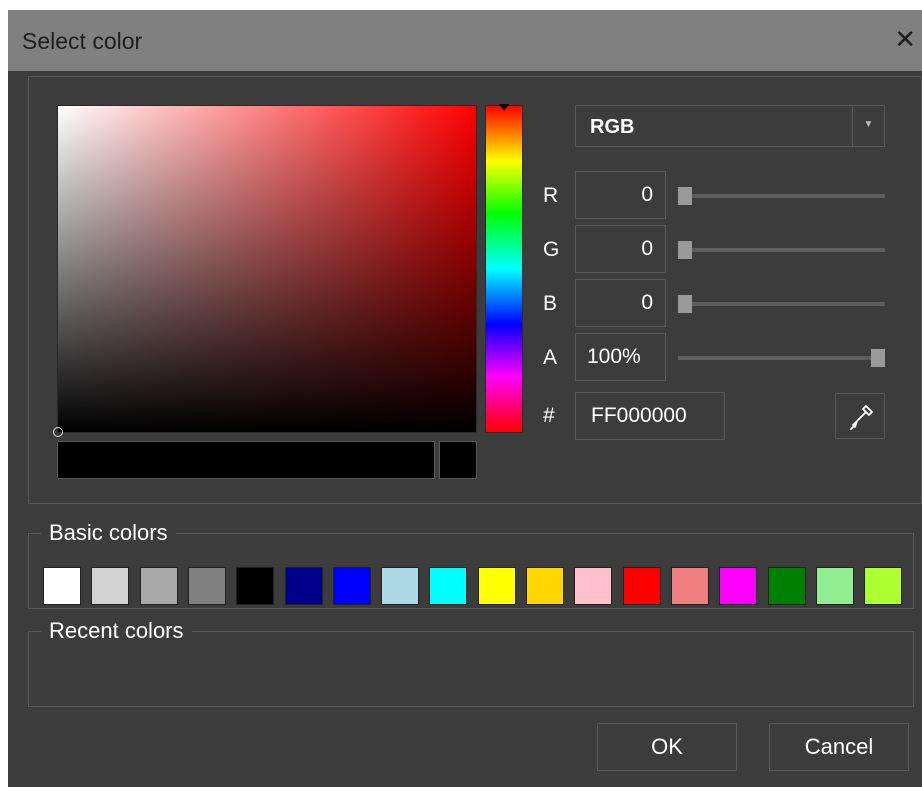 Image resolution: width=922 pixels, height=787 pixels. I want to click on close-icon: ✕, so click(905, 39).